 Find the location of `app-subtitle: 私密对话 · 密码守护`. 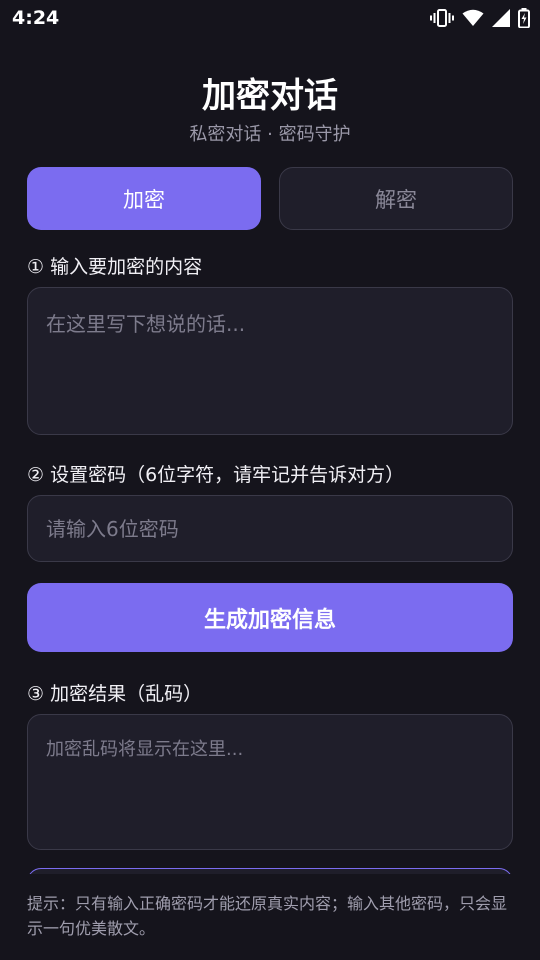

app-subtitle: 私密对话 · 密码守护 is located at coordinates (270, 134).